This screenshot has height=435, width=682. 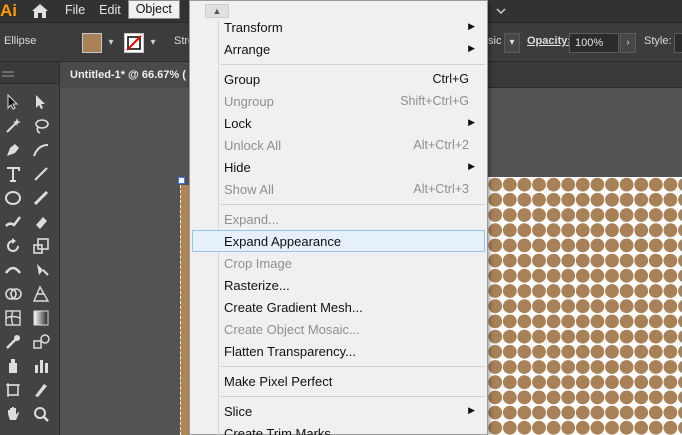 What do you see at coordinates (41, 270) in the screenshot?
I see `puppet-warp-icon` at bounding box center [41, 270].